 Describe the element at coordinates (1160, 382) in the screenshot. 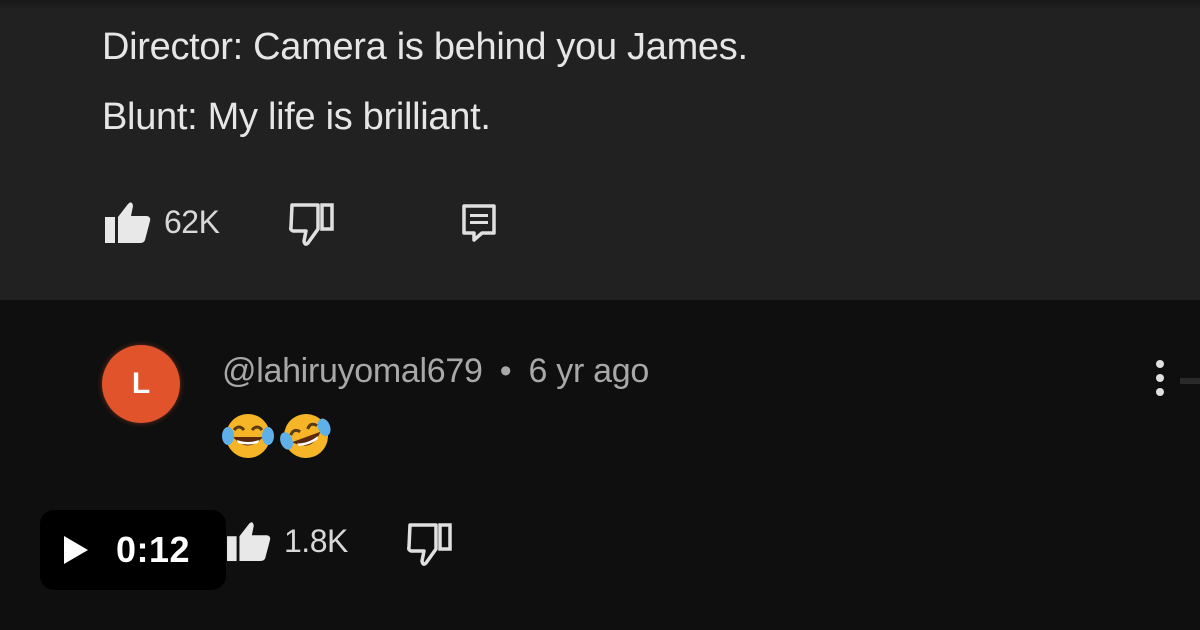

I see `more-vertical-icon` at that location.